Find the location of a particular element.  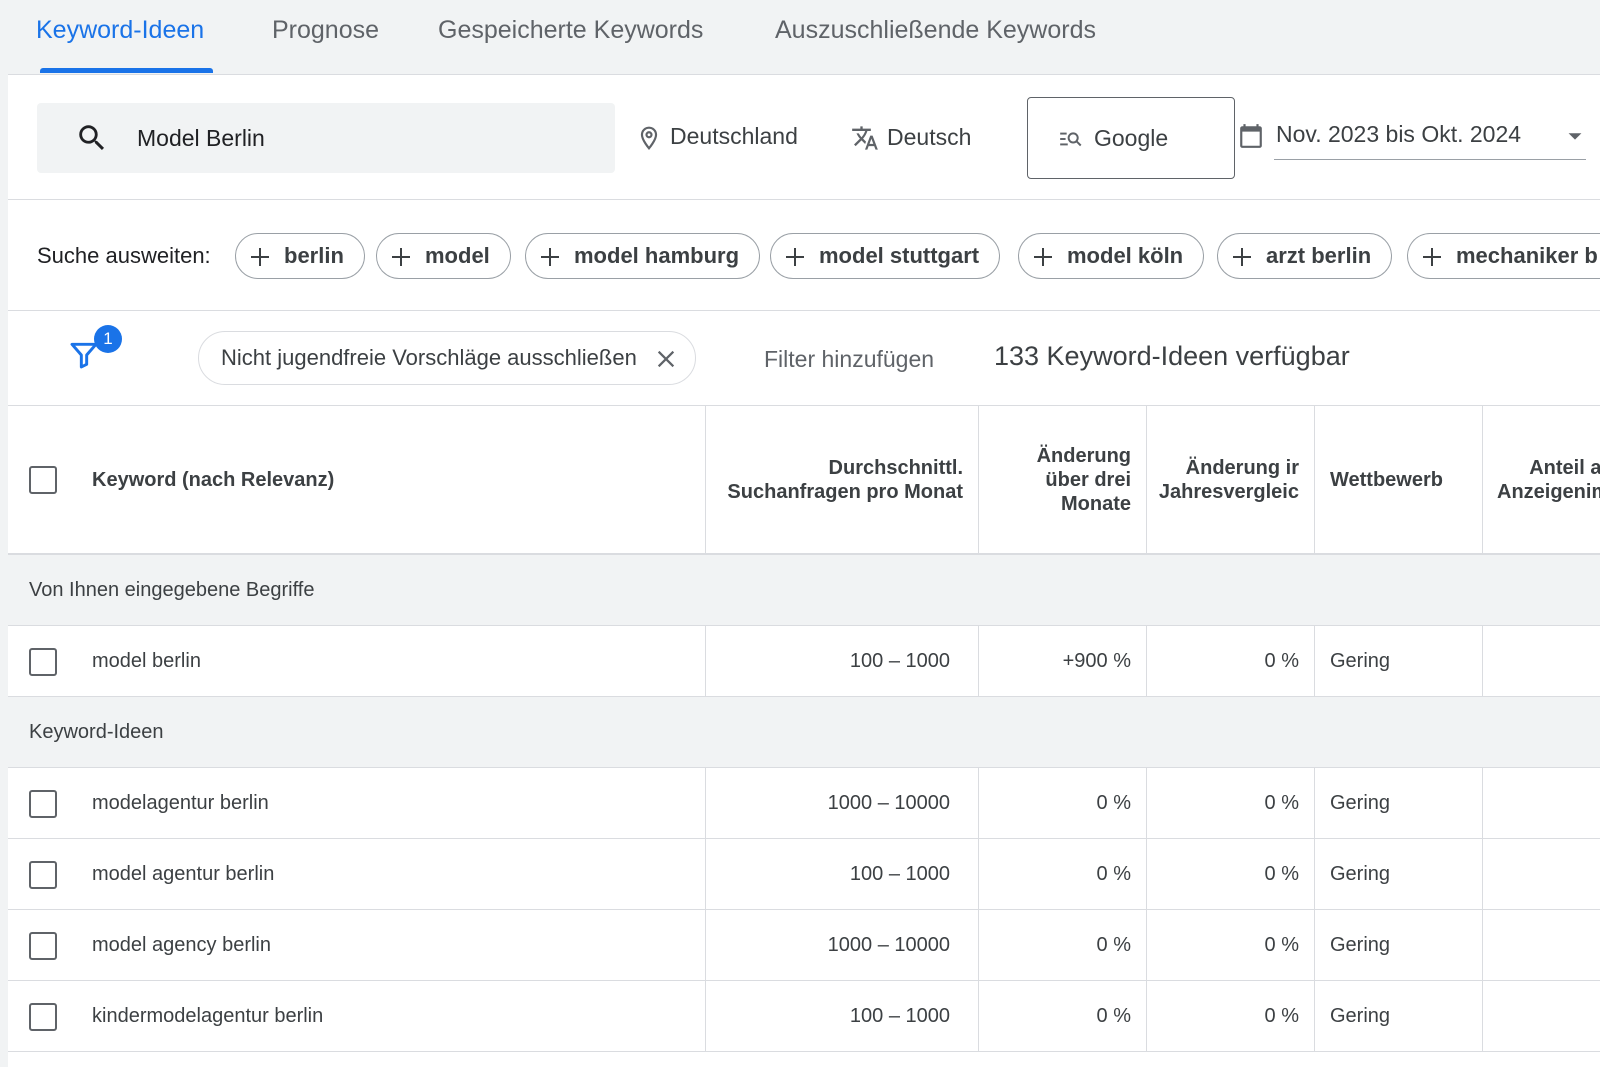

expand-chip-model-koeln: model köln is located at coordinates (1111, 256).